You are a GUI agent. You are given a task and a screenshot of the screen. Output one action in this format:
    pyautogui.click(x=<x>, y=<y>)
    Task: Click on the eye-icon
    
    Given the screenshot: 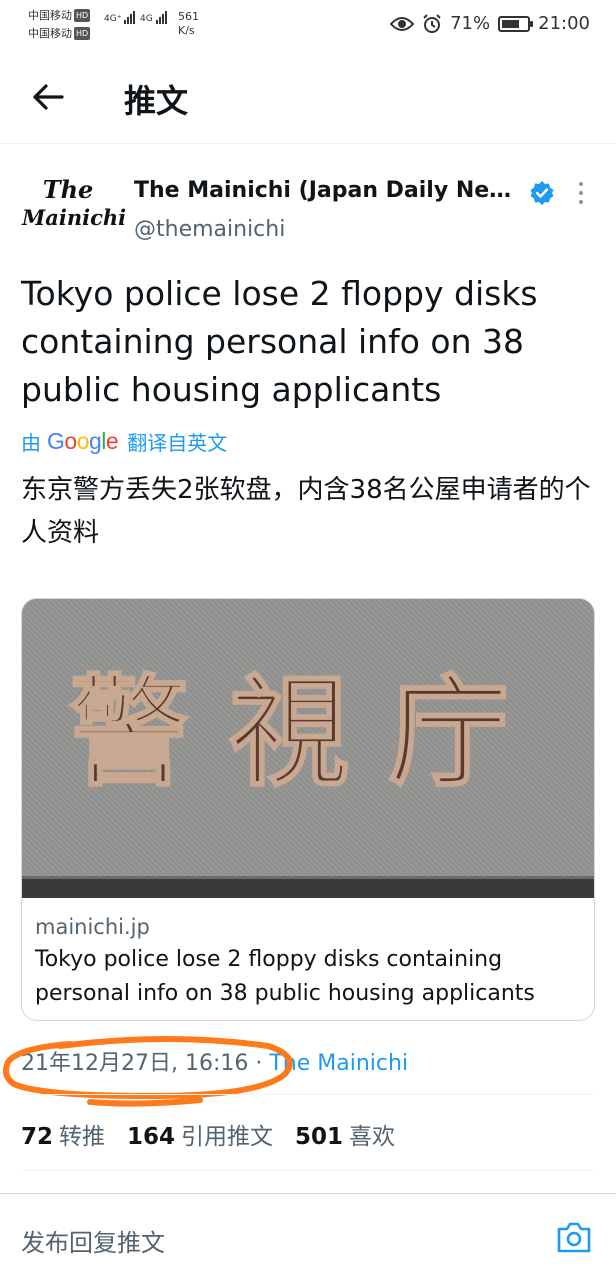 What is the action you would take?
    pyautogui.click(x=402, y=23)
    